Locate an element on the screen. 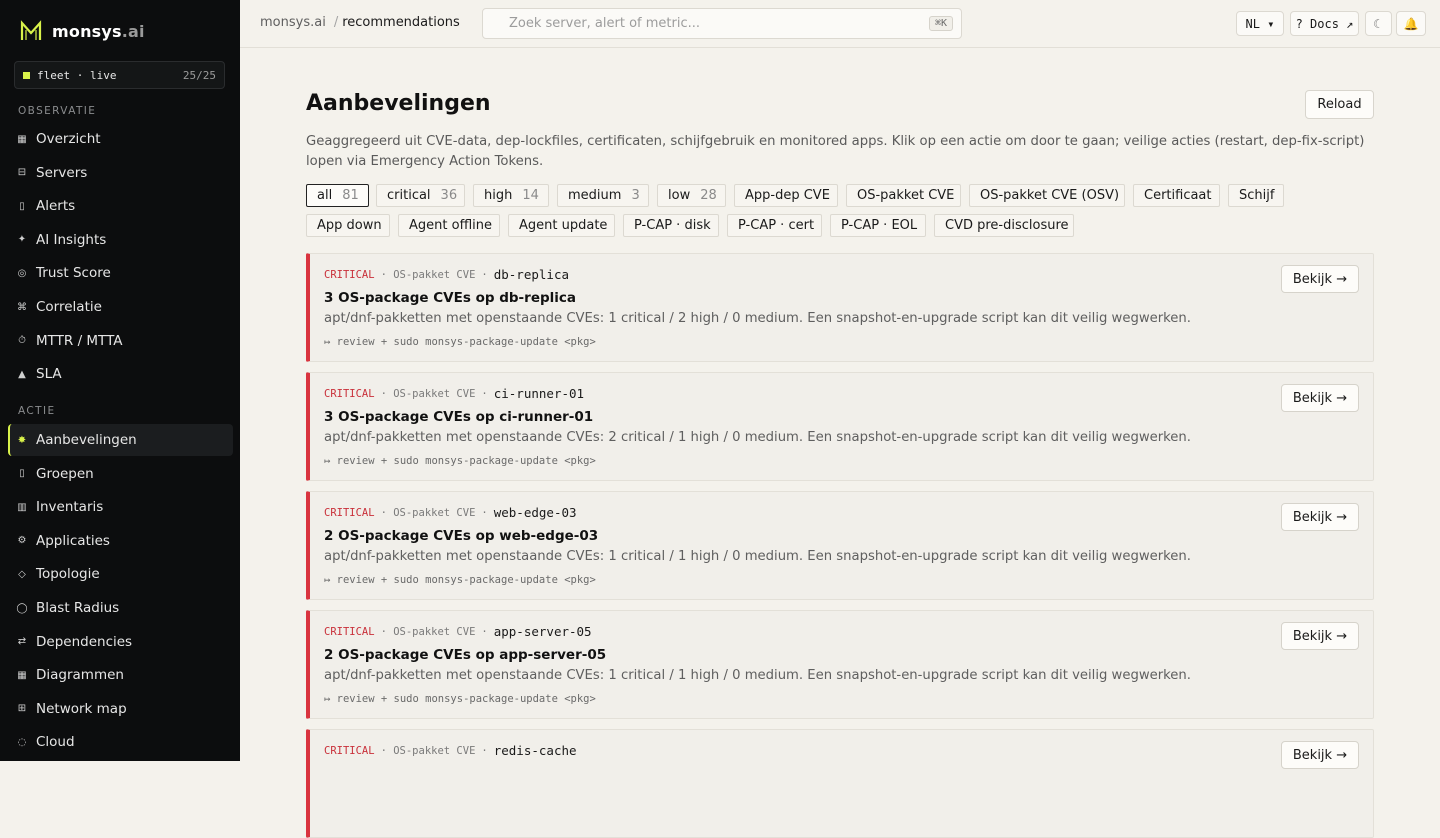 Image resolution: width=1440 pixels, height=838 pixels. filter-chip-agent-update: Agent update is located at coordinates (561, 225).